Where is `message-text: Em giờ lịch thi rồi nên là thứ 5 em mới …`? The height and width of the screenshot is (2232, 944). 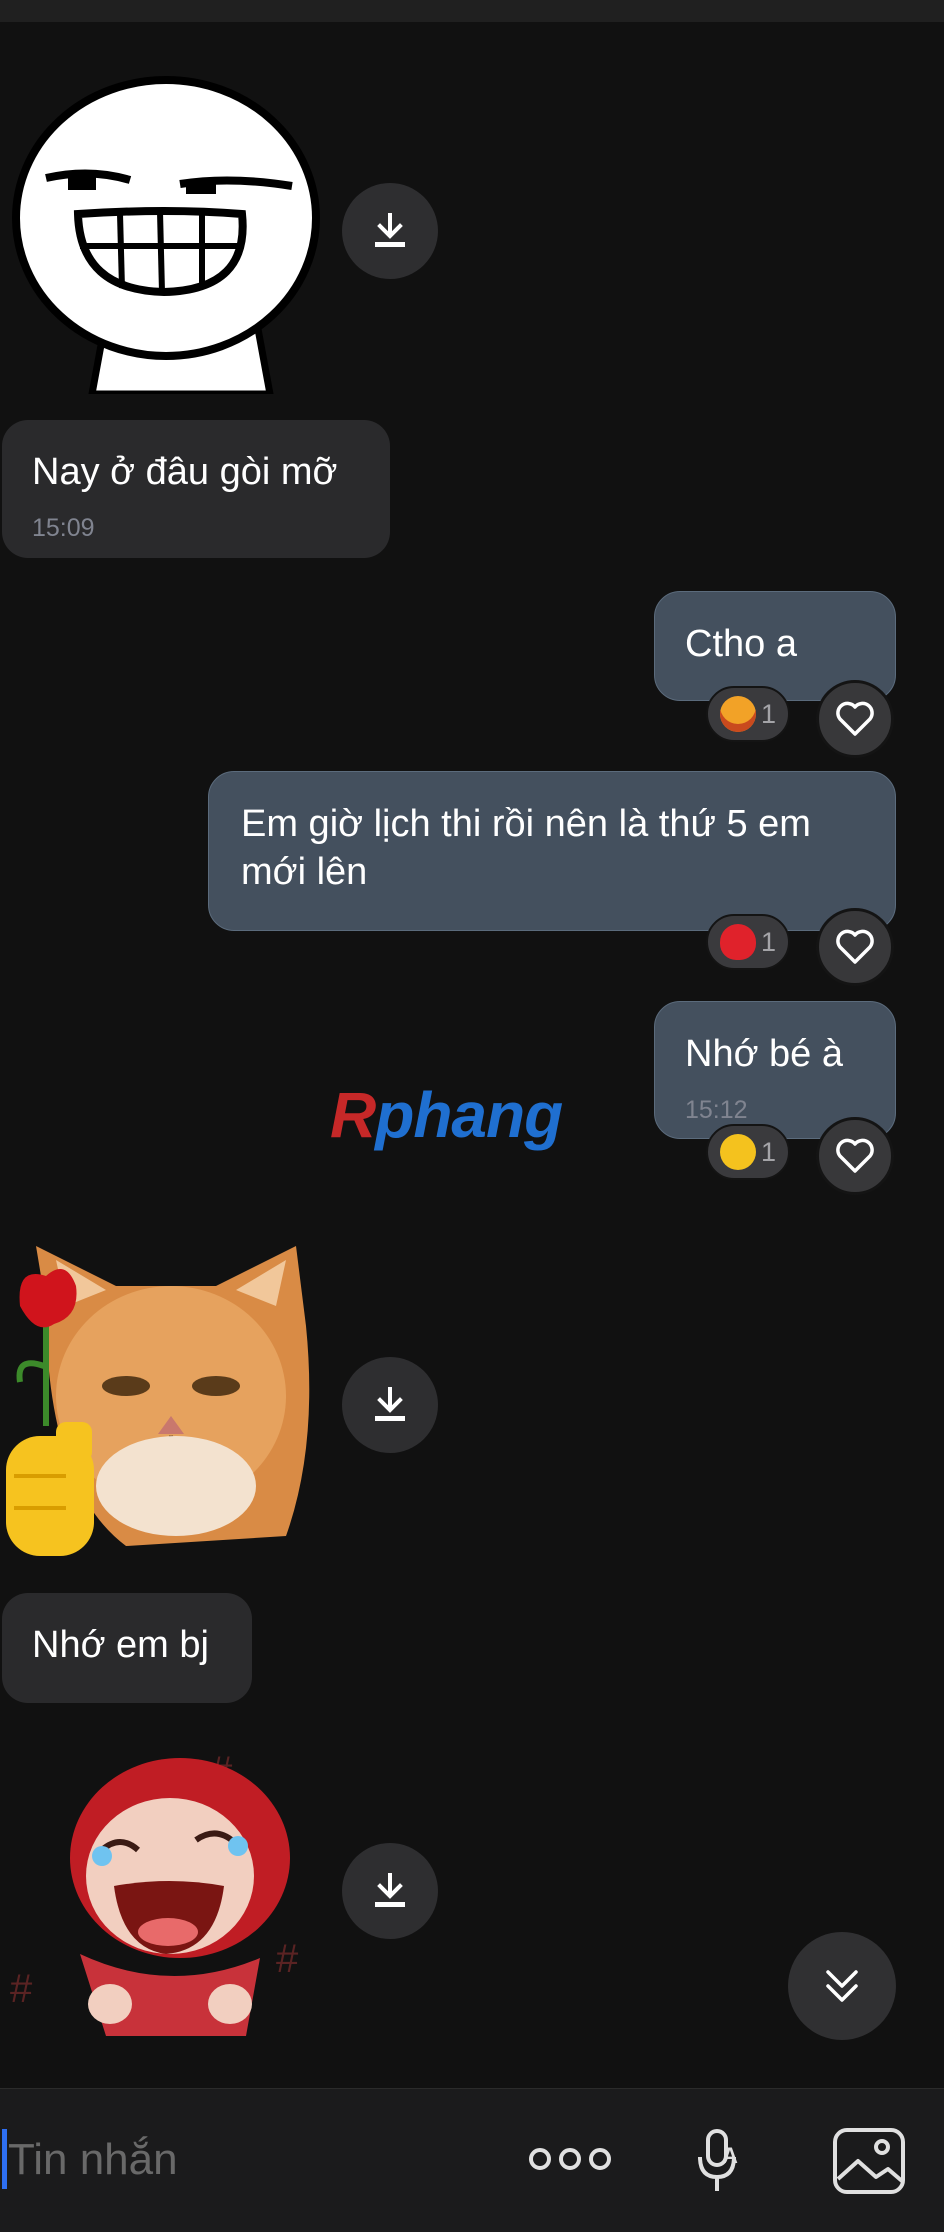
message-text: Em giờ lịch thi rồi nên là thứ 5 em mới … is located at coordinates (526, 848).